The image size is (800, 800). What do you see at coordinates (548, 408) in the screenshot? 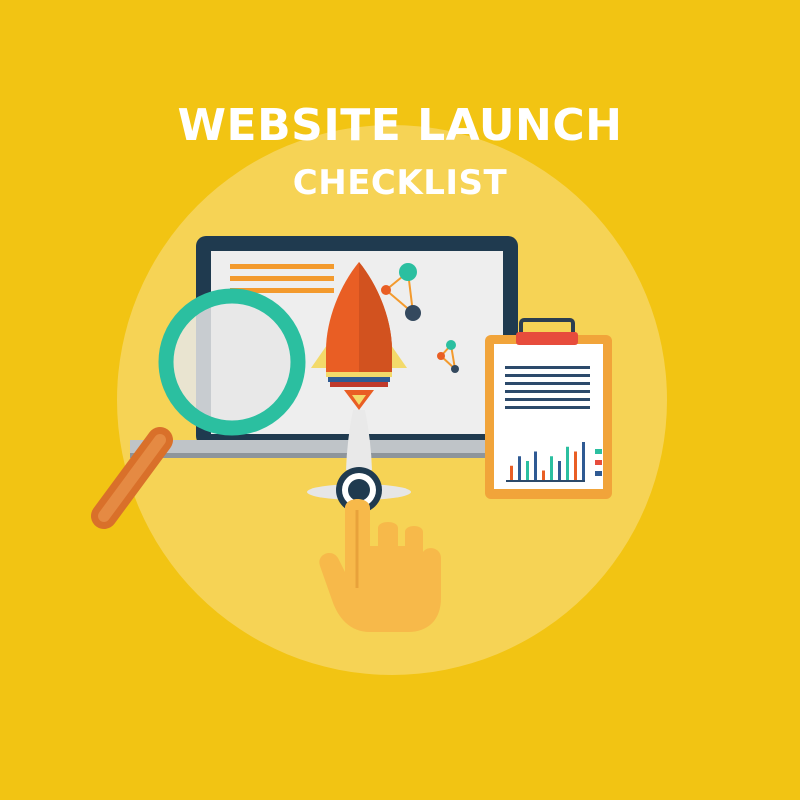
I see `clipboard-icon` at bounding box center [548, 408].